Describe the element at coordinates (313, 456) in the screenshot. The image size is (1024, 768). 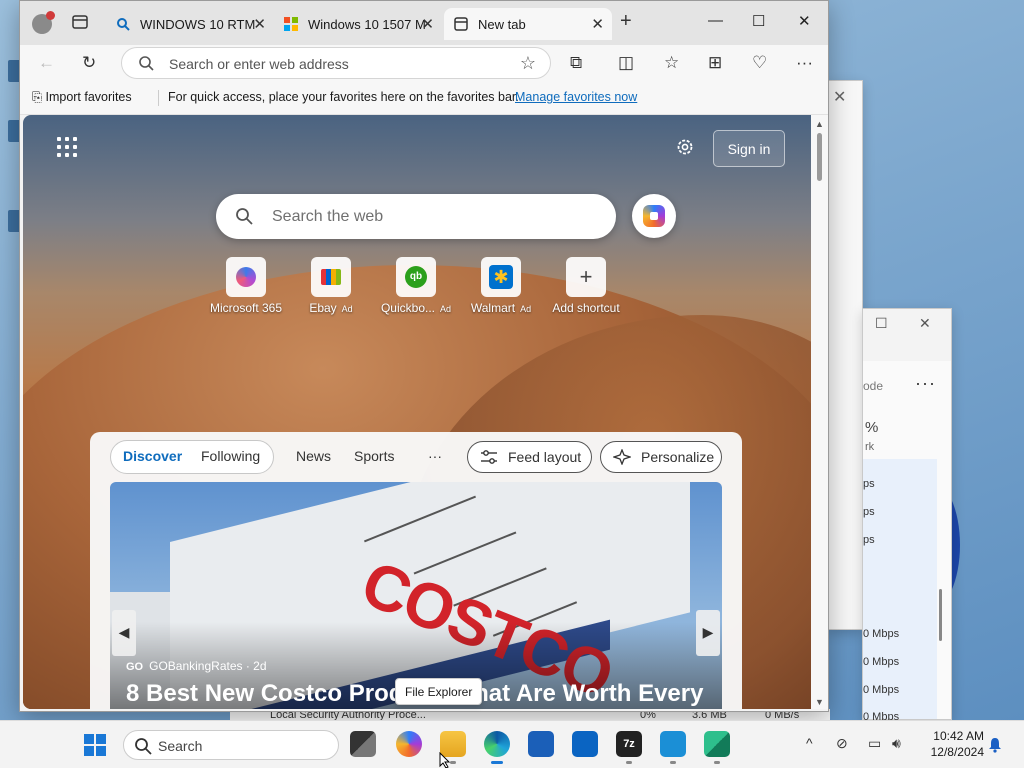
I see `tab-news: News` at that location.